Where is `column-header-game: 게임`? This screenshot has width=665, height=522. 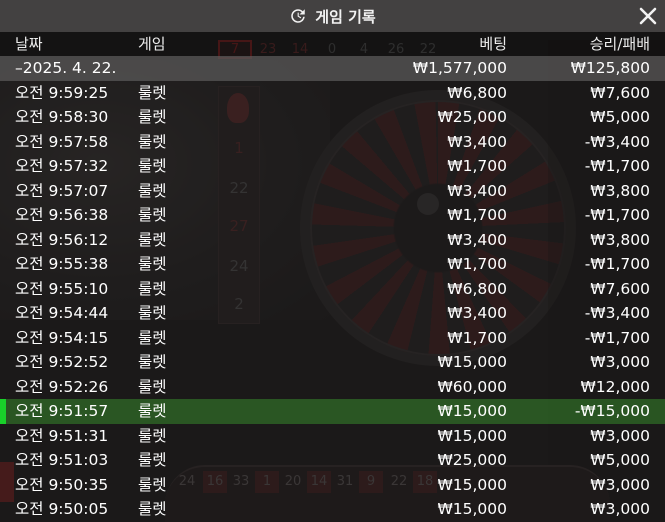
column-header-game: 게임 is located at coordinates (152, 44).